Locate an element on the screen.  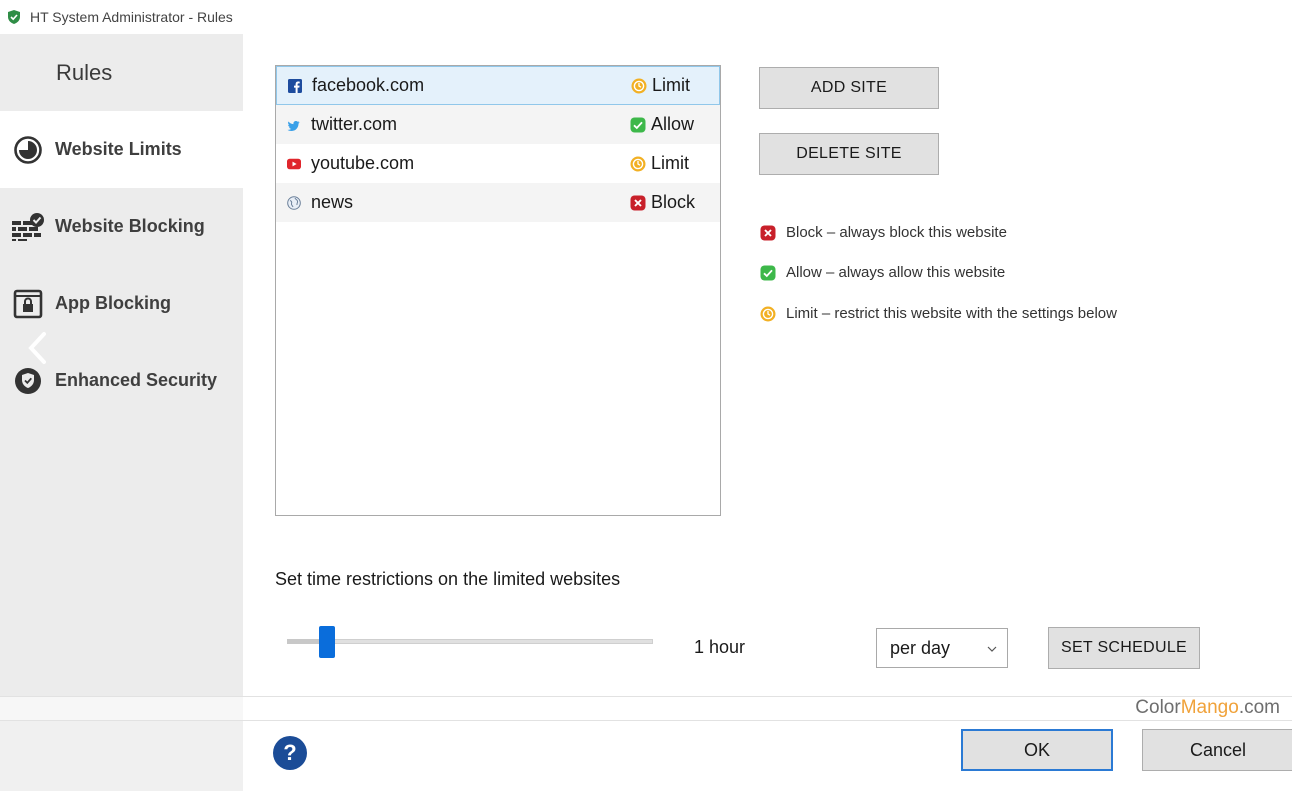
cancel-button: Cancel is located at coordinates (1217, 750).